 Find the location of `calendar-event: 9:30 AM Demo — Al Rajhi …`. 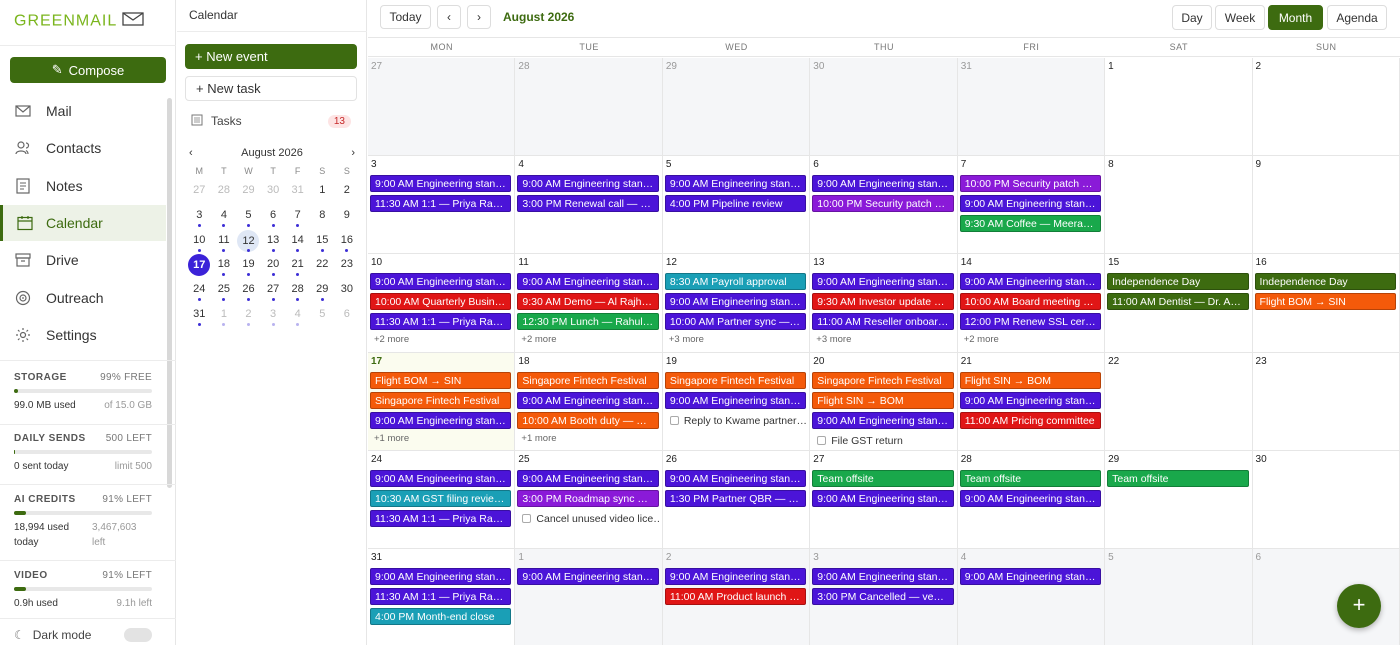

calendar-event: 9:30 AM Demo — Al Rajhi … is located at coordinates (588, 302).